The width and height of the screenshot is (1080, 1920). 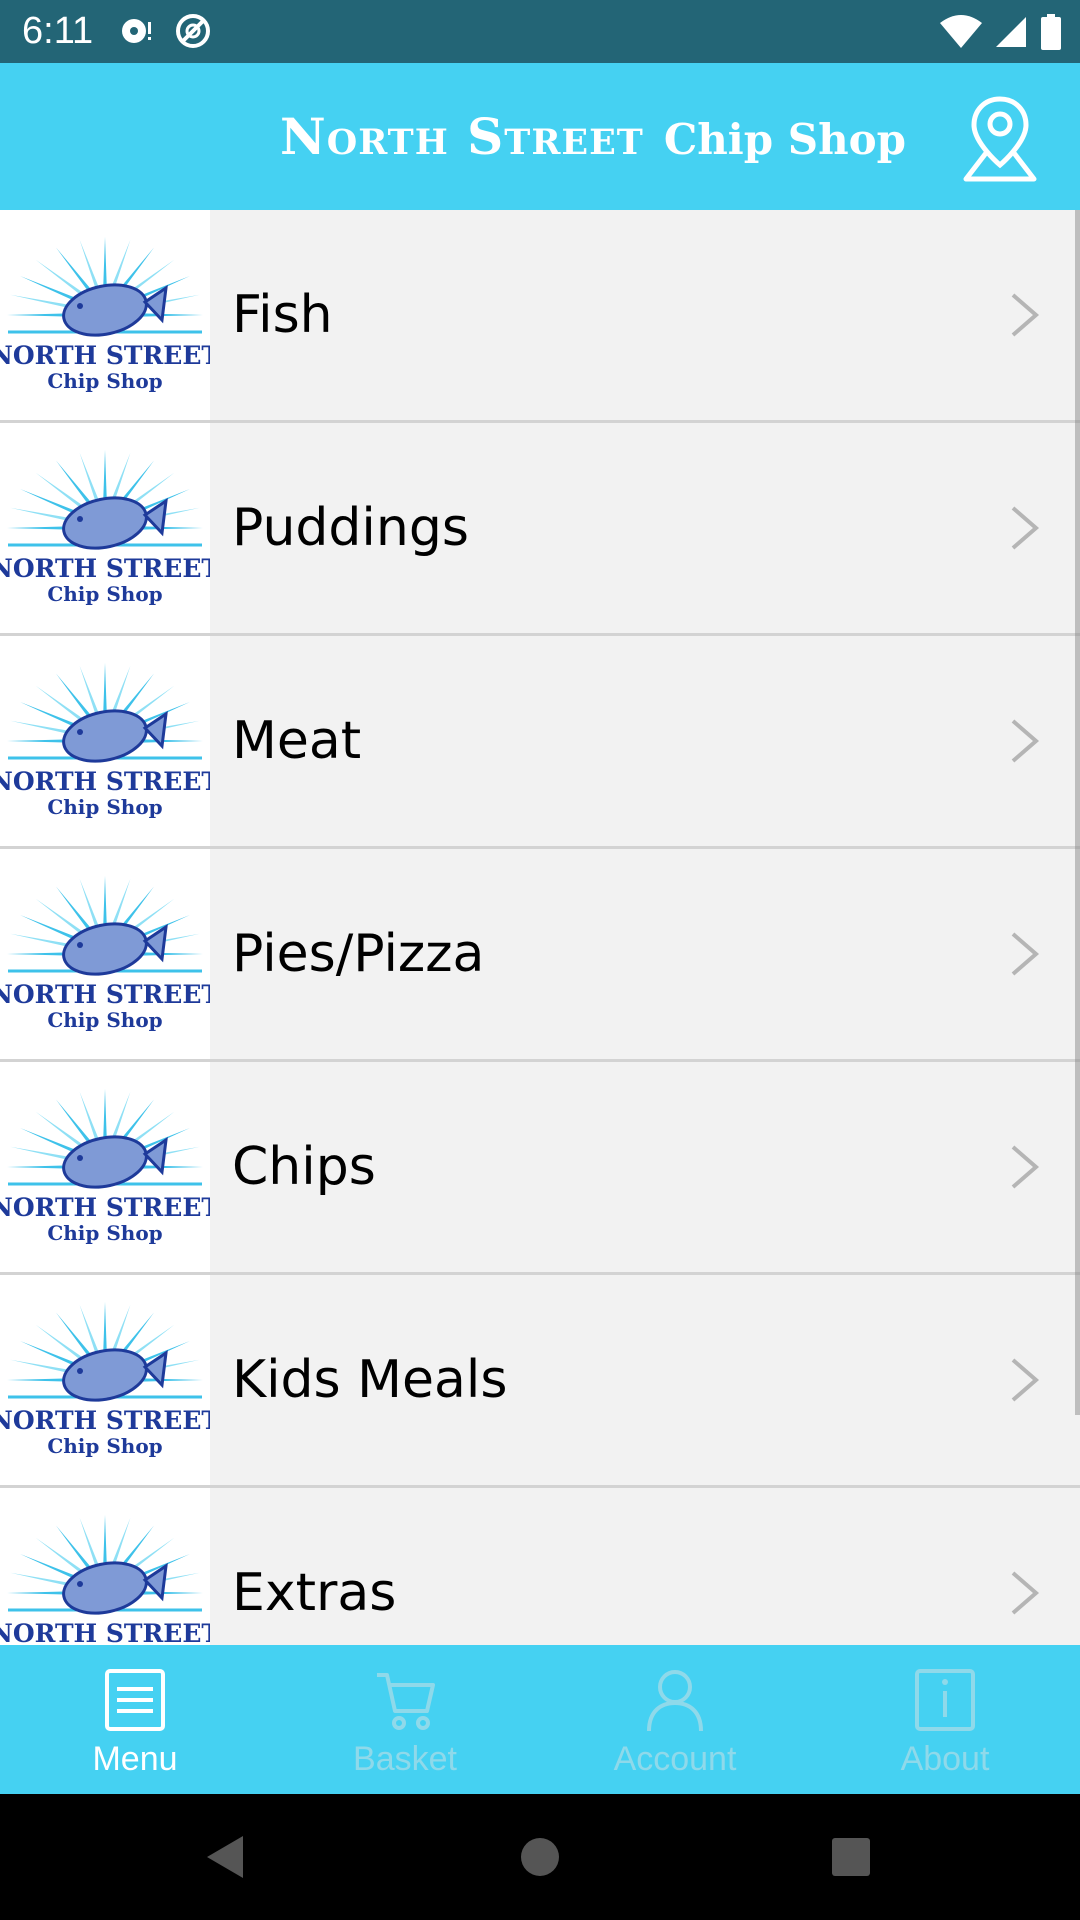 What do you see at coordinates (540, 31) in the screenshot?
I see `status-bar: 6:11` at bounding box center [540, 31].